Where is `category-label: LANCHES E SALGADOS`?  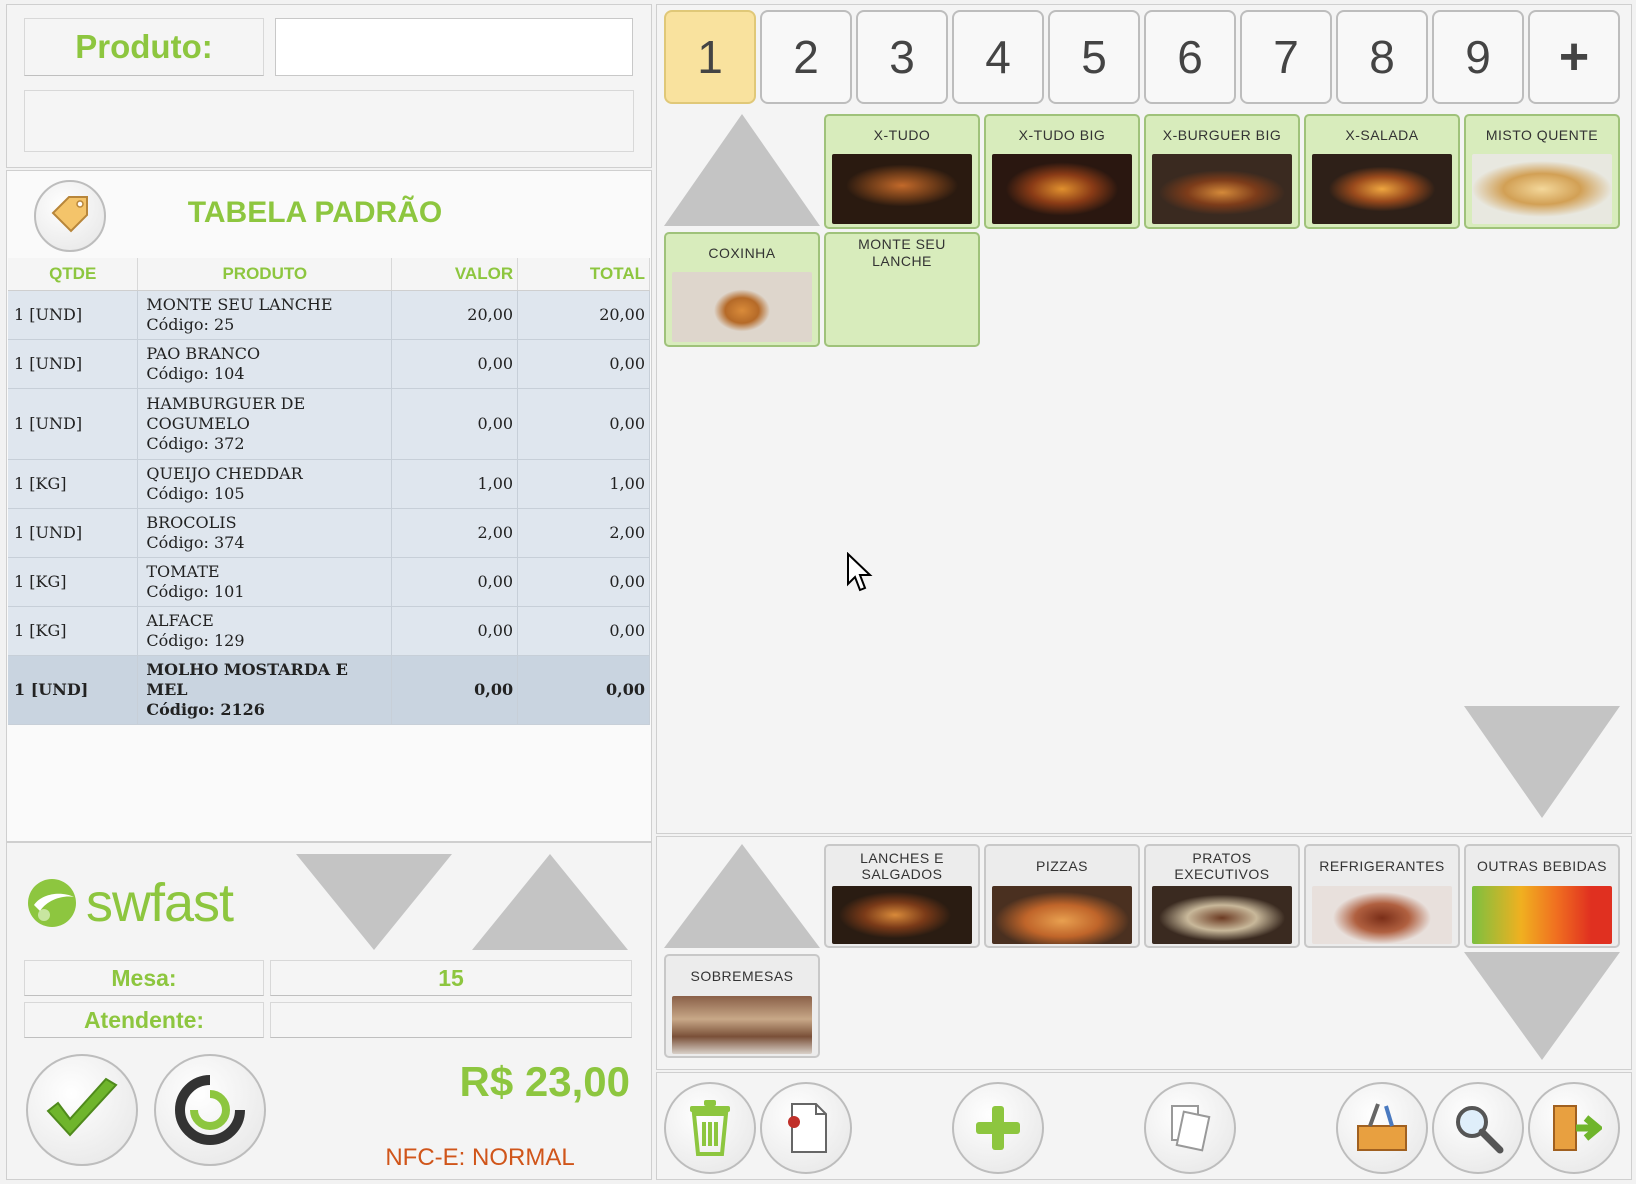
category-label: LANCHES E SALGADOS is located at coordinates (902, 866).